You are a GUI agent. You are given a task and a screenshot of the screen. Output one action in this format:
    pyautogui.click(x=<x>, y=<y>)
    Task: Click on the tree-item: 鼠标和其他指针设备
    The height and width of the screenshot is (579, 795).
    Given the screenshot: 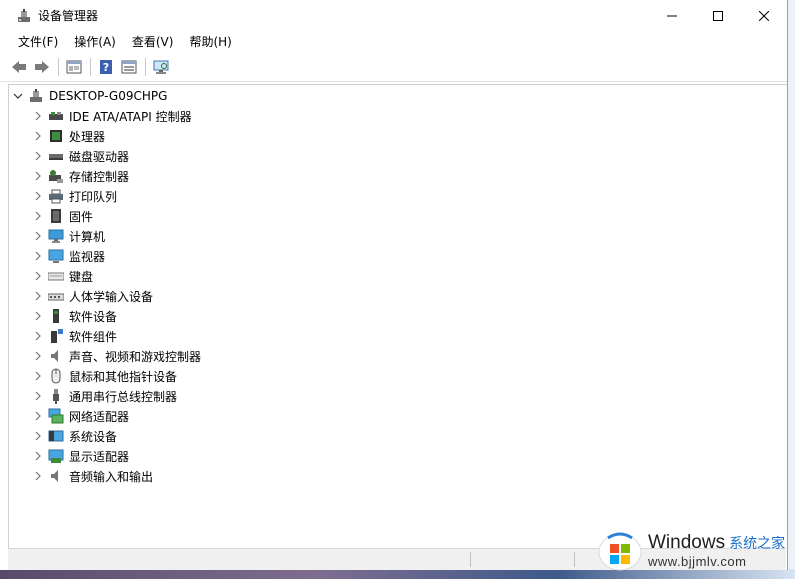 What is the action you would take?
    pyautogui.click(x=104, y=376)
    